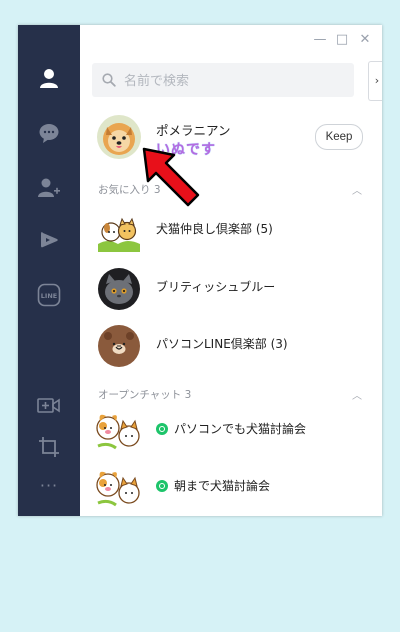  I want to click on list-item-name: パソコンでも犬猫討論会, so click(231, 428).